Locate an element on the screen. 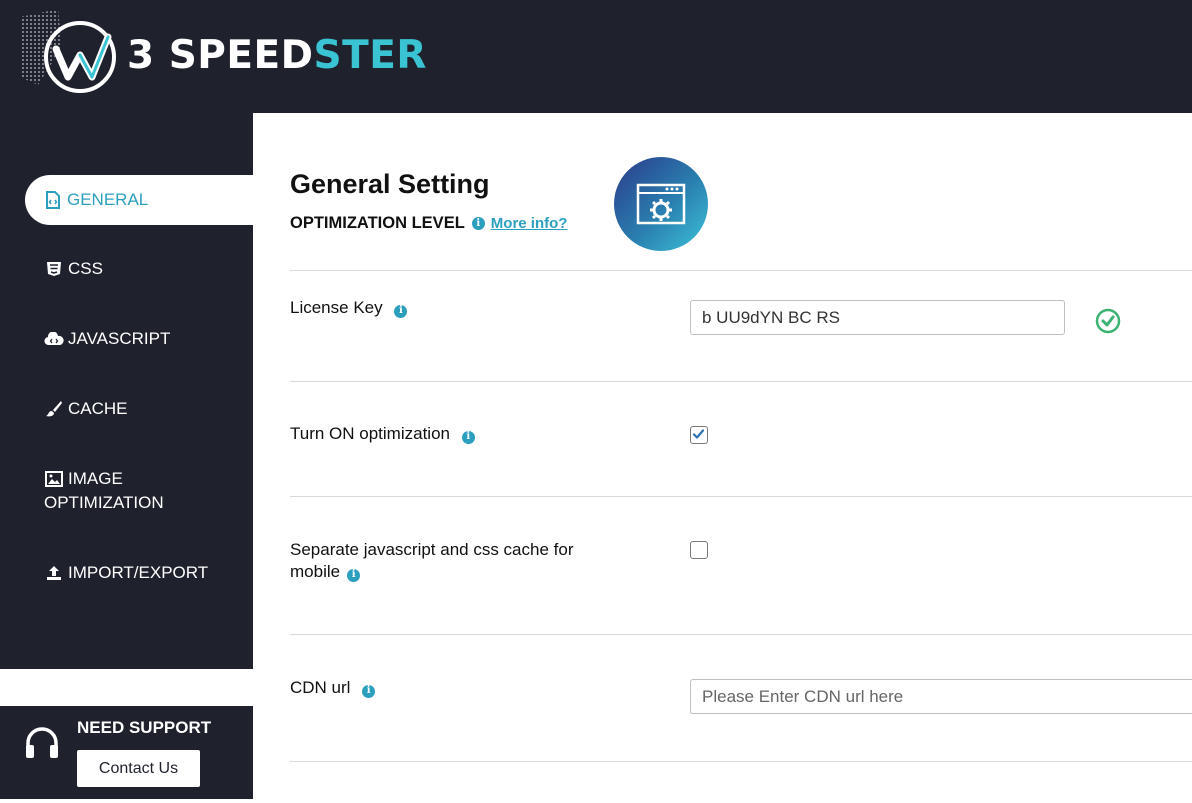 This screenshot has height=803, width=1192. turn-on-optimization-label: Turn ON optimization i is located at coordinates (382, 434).